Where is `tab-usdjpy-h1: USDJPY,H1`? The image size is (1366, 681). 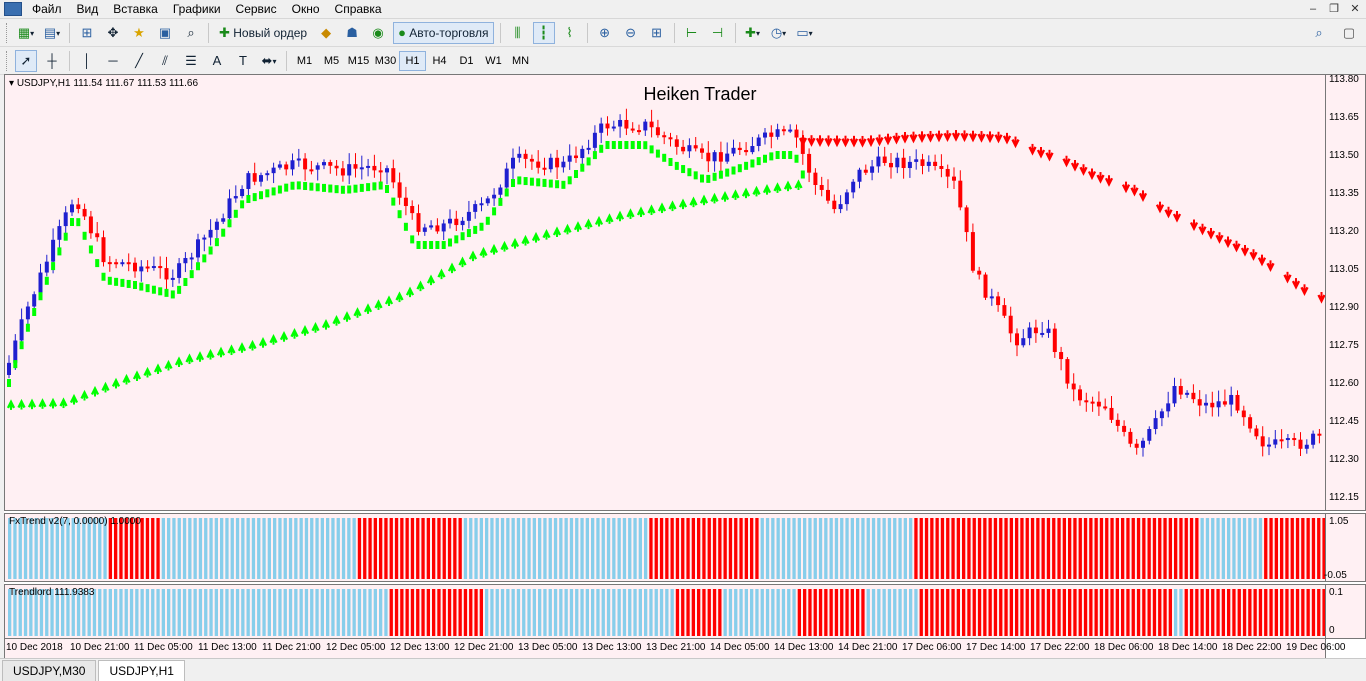
tab-usdjpy-h1: USDJPY,H1 is located at coordinates (141, 670).